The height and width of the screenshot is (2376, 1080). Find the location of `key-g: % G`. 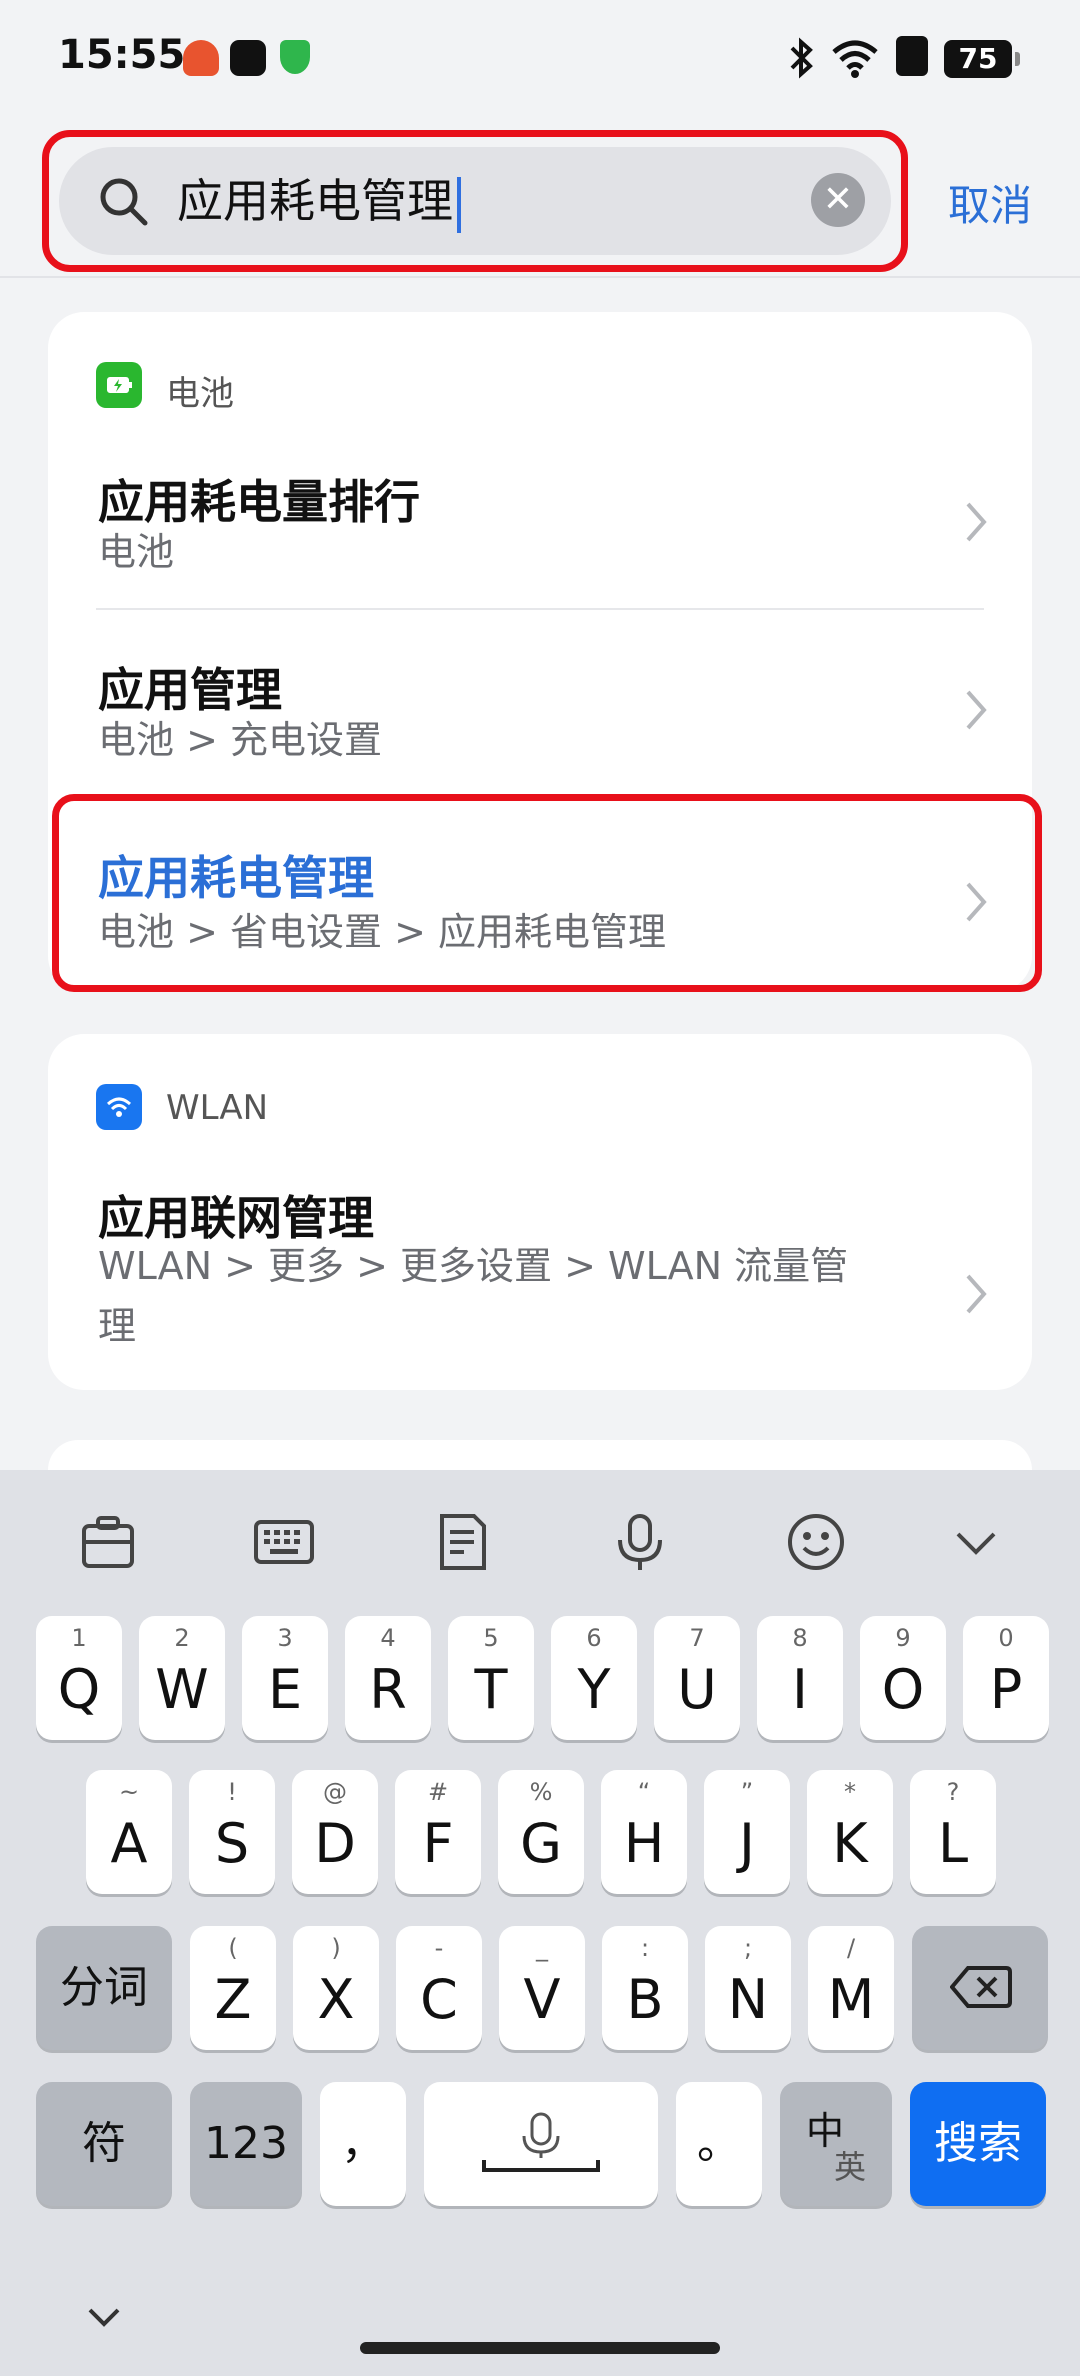

key-g: % G is located at coordinates (541, 1832).